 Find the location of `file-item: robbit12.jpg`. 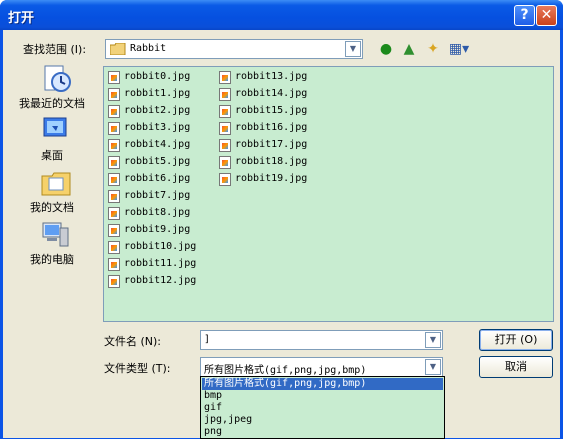

file-item: robbit12.jpg is located at coordinates (163, 281).